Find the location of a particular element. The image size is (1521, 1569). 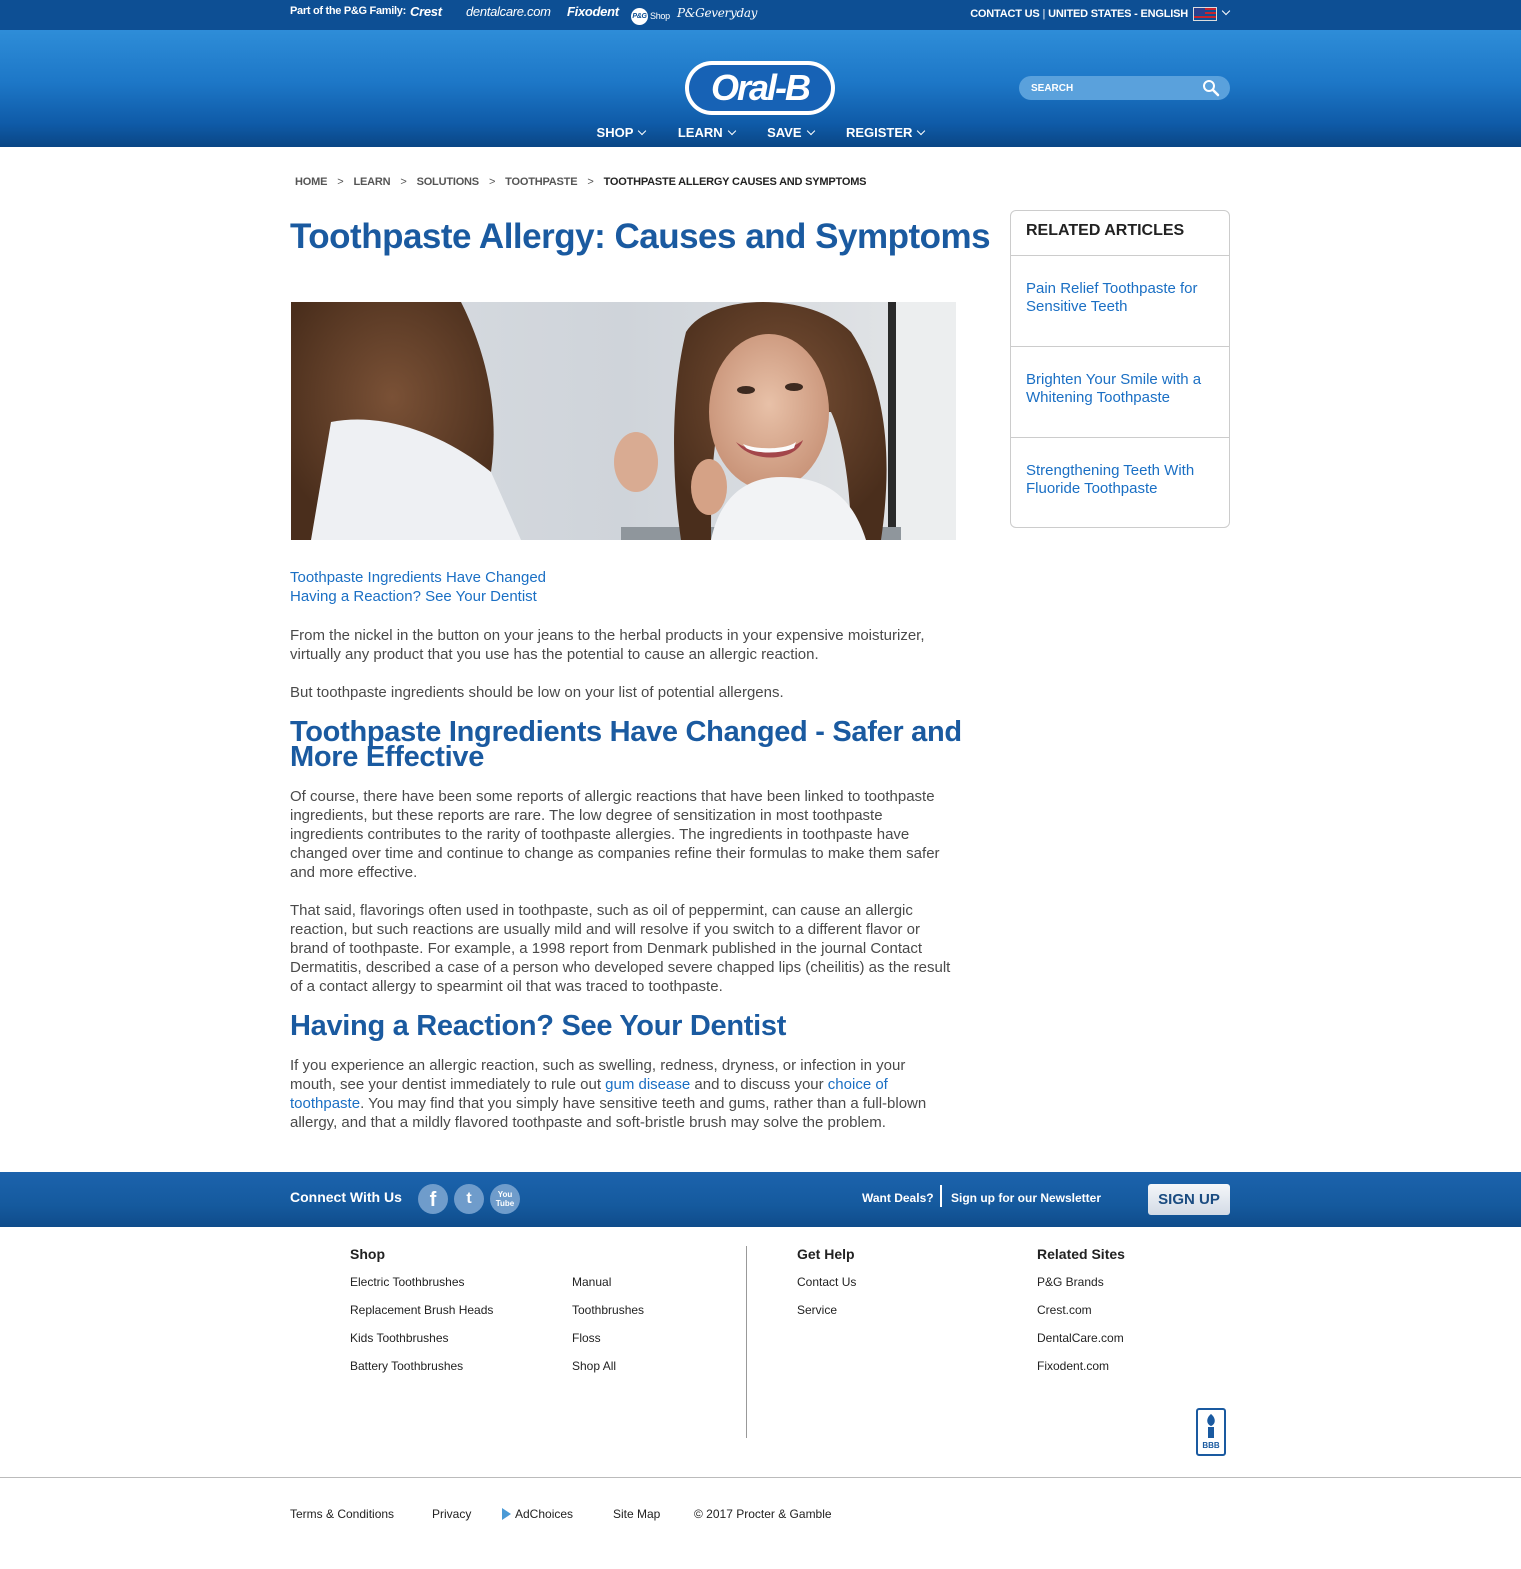

bbb-label: BBB is located at coordinates (1211, 1445).